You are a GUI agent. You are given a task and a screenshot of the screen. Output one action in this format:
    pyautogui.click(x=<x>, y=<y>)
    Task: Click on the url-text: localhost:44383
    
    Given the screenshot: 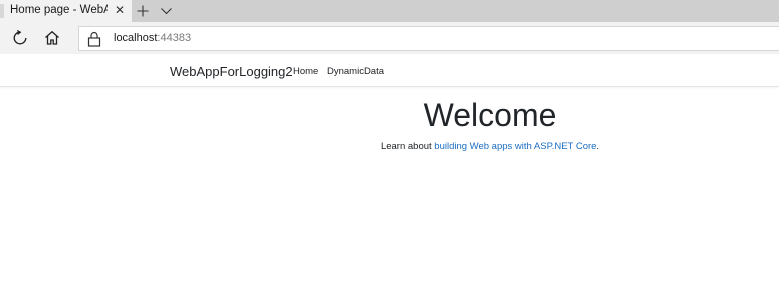 What is the action you would take?
    pyautogui.click(x=152, y=38)
    